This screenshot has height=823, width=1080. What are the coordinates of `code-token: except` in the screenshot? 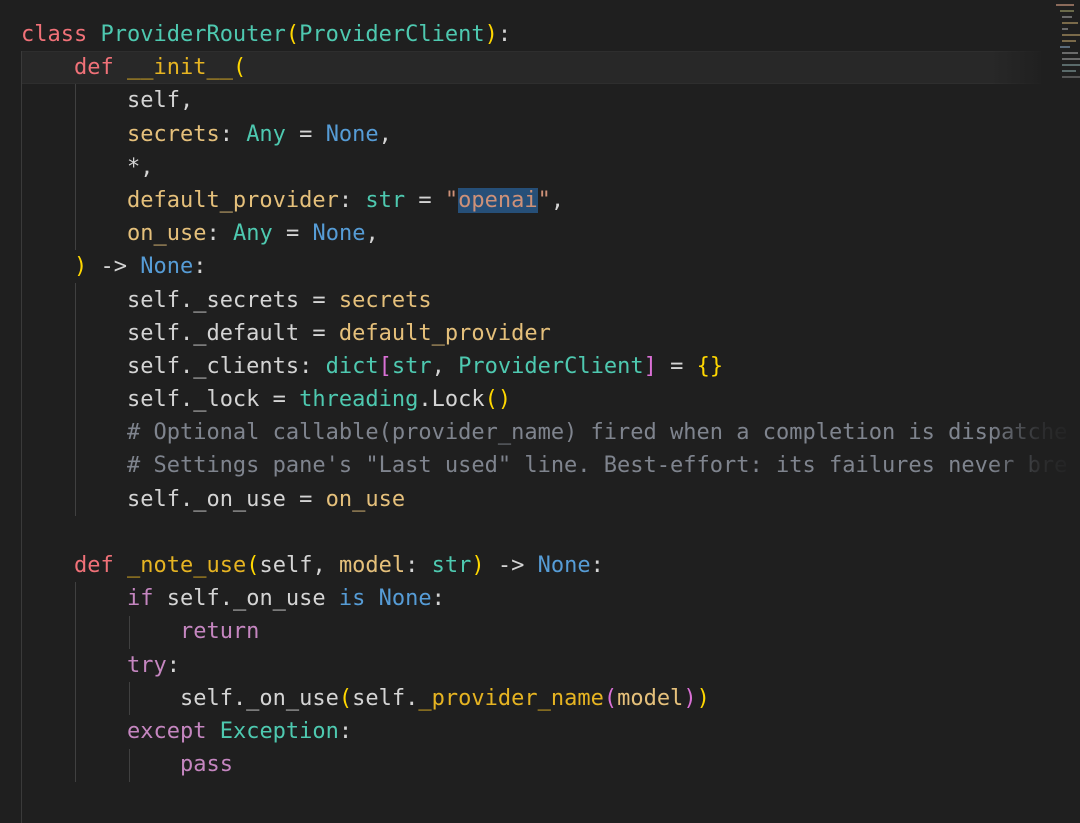 It's located at (166, 731).